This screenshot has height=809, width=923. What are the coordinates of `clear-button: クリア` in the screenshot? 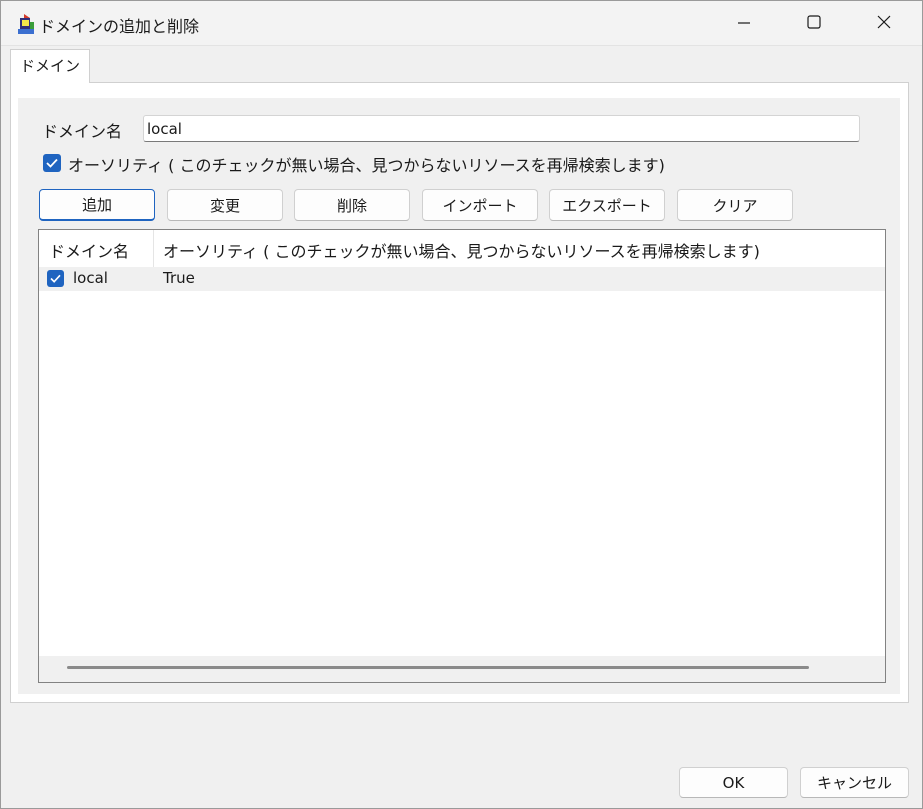 It's located at (735, 205).